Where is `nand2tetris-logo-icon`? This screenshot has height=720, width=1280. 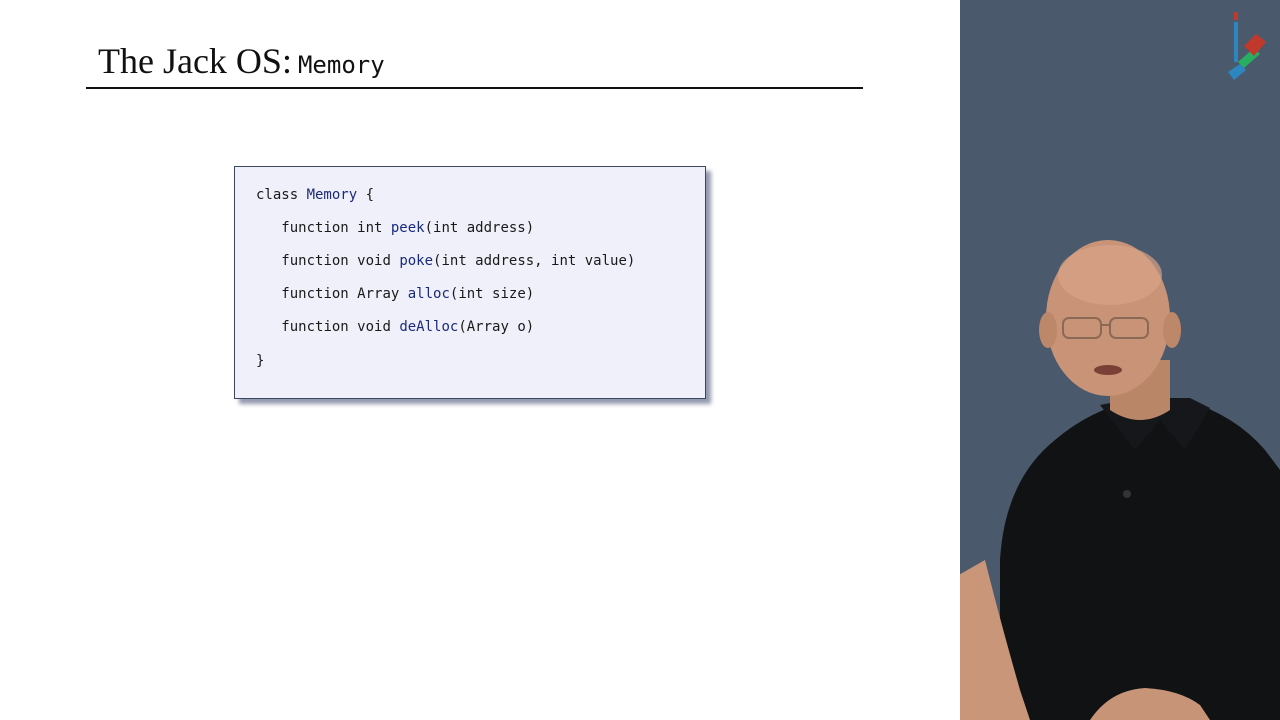
nand2tetris-logo-icon is located at coordinates (1247, 46).